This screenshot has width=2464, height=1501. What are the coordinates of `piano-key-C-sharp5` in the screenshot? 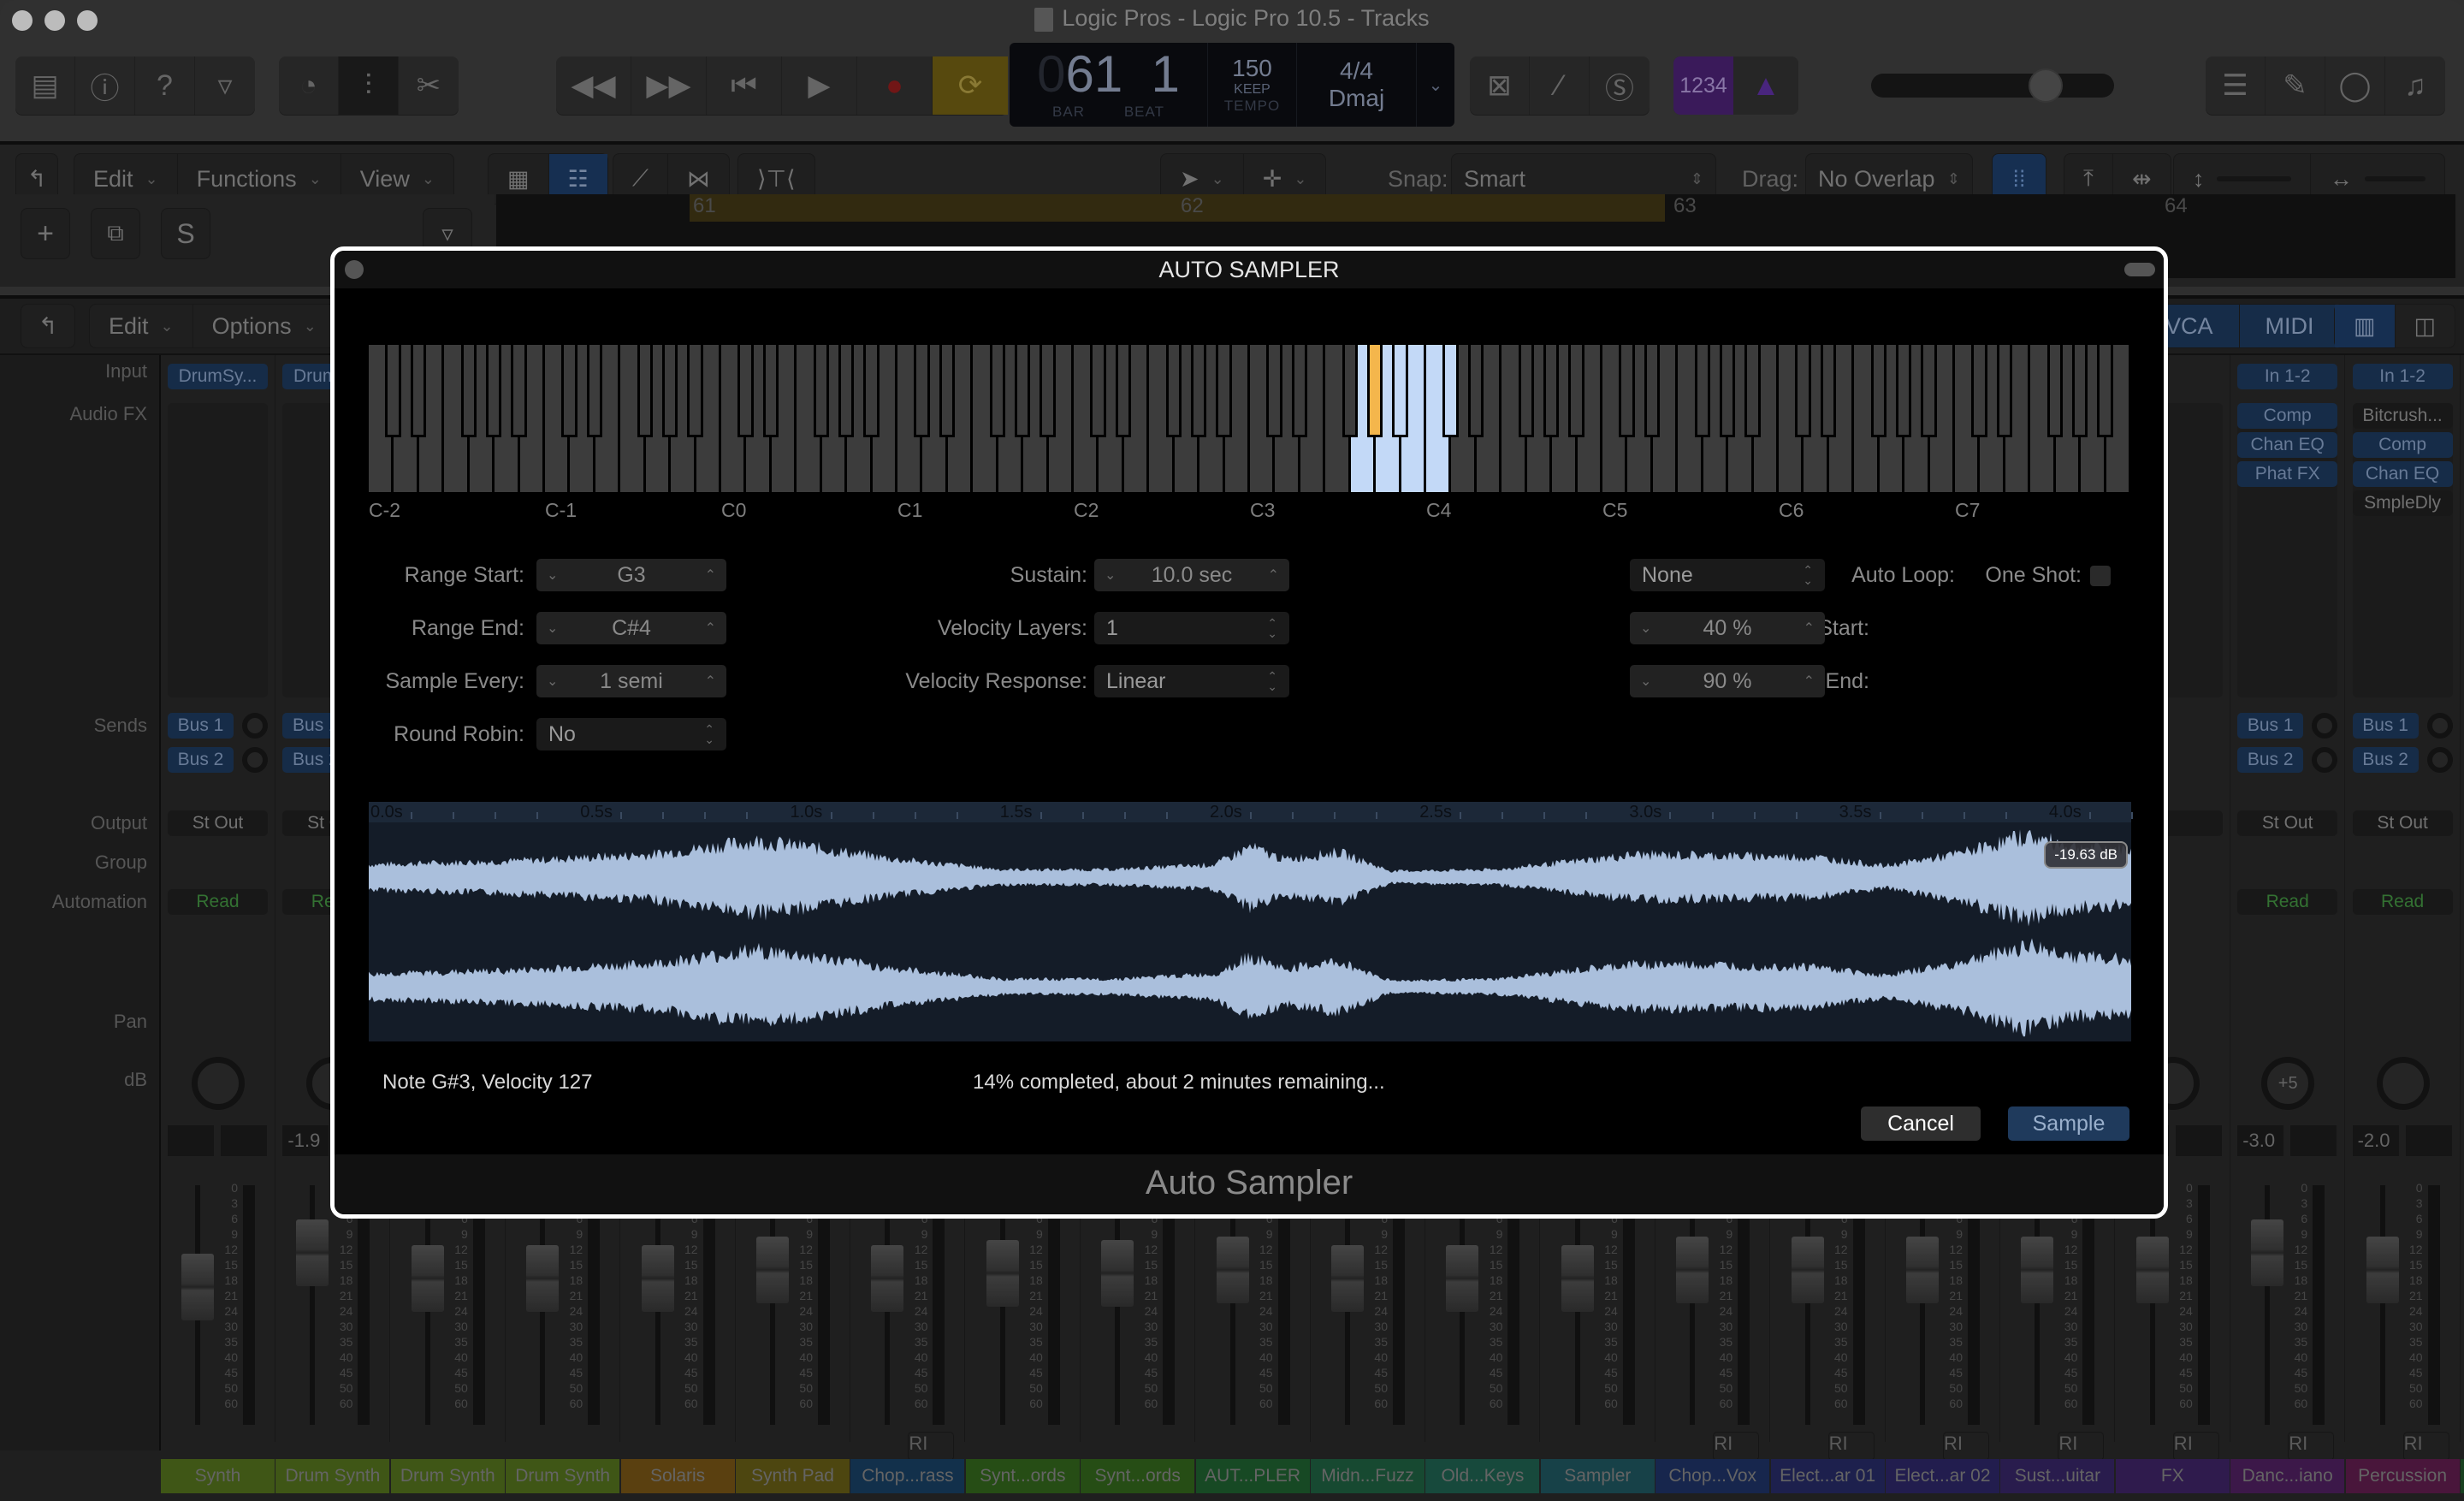 It's located at (1627, 391).